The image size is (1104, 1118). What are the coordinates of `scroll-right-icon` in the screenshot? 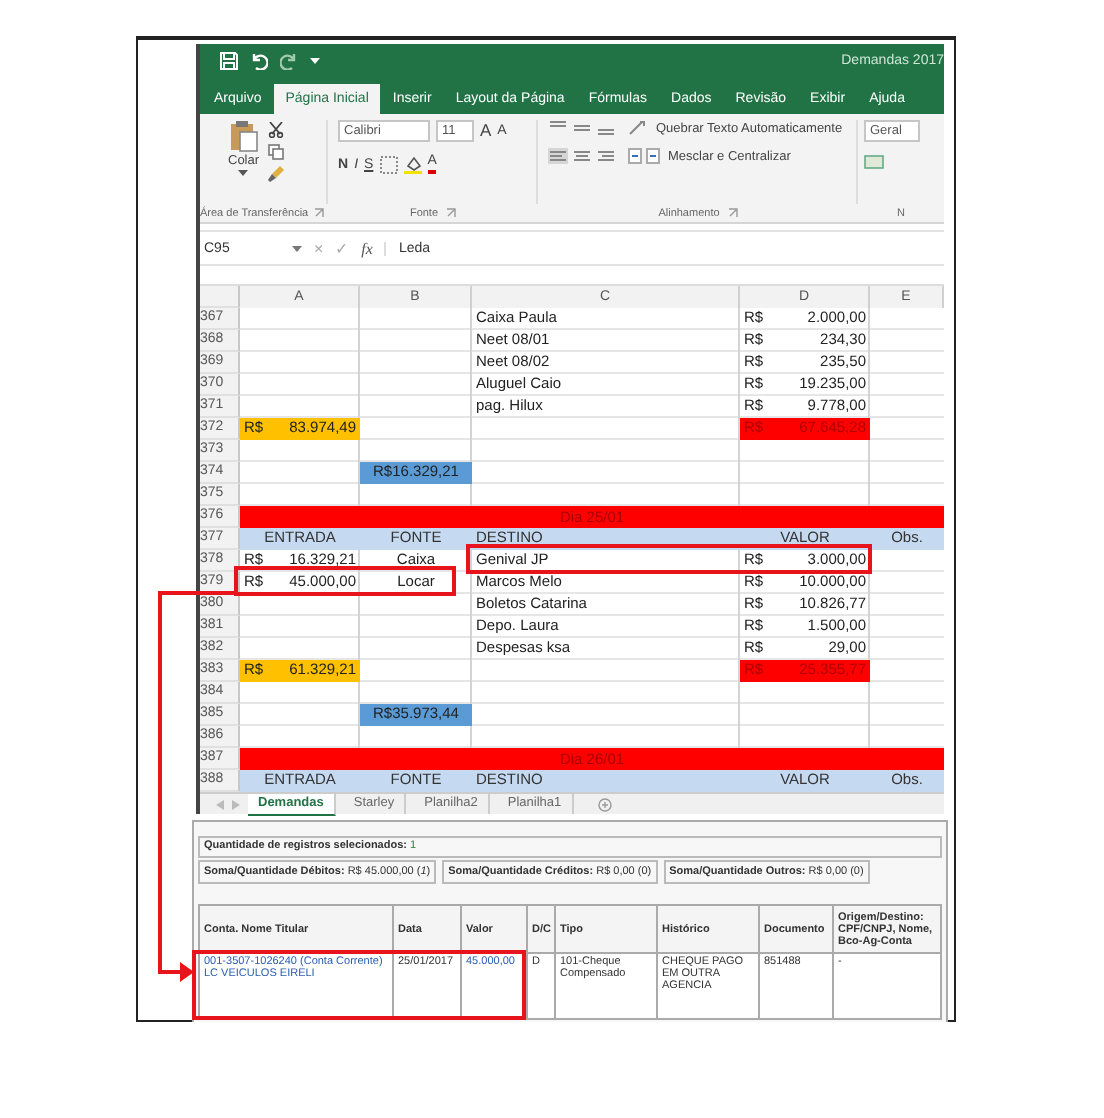 It's located at (236, 804).